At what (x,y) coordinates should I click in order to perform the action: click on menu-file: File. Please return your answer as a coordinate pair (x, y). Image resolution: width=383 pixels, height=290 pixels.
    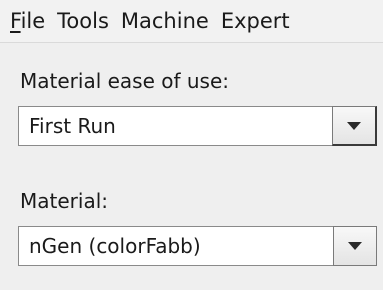
    Looking at the image, I should click on (25, 21).